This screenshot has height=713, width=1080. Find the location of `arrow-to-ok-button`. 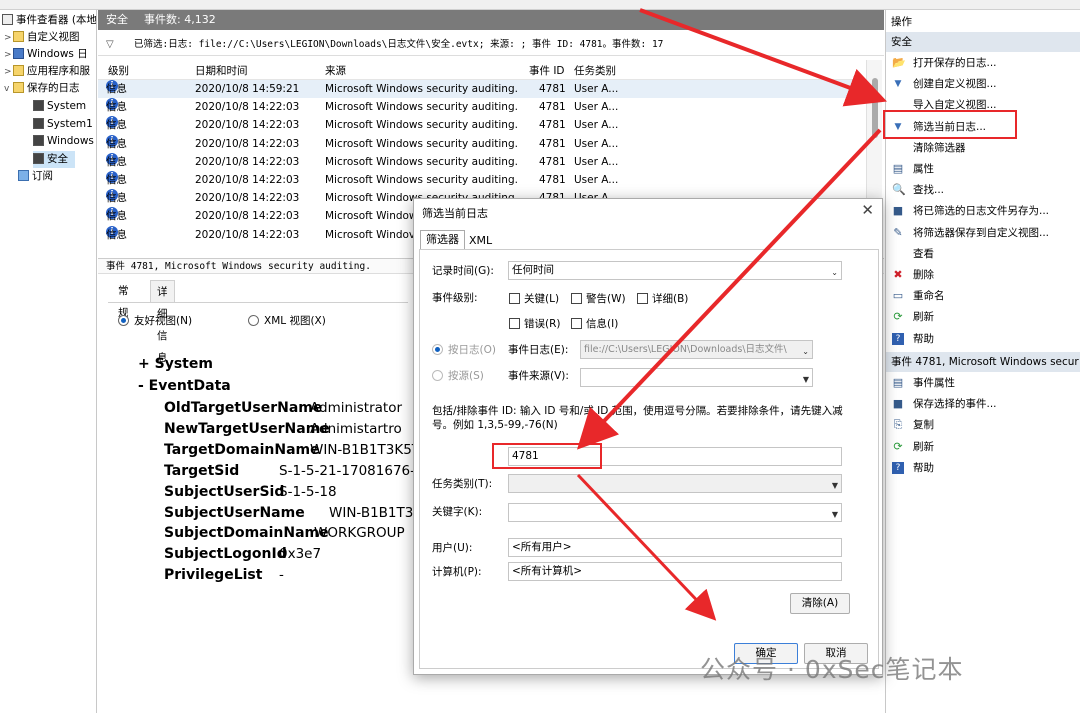

arrow-to-ok-button is located at coordinates (646, 547).